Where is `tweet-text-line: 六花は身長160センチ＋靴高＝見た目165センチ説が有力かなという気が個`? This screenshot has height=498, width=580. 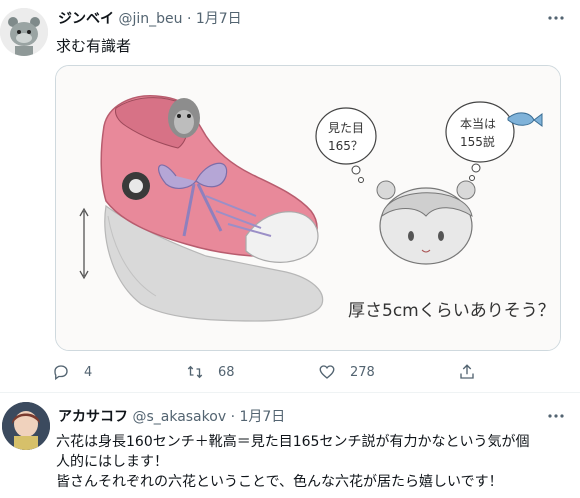
tweet-text-line: 六花は身長160センチ＋靴高＝見た目165センチ説が有力かなという気が個 is located at coordinates (293, 442).